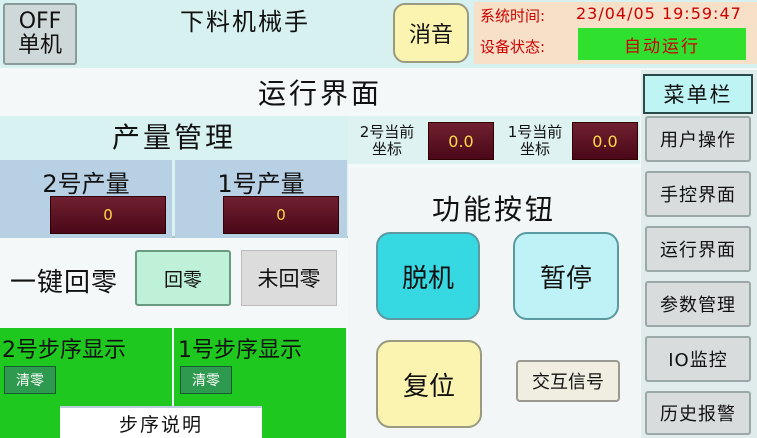  I want to click on pause-button: 暂停, so click(566, 276).